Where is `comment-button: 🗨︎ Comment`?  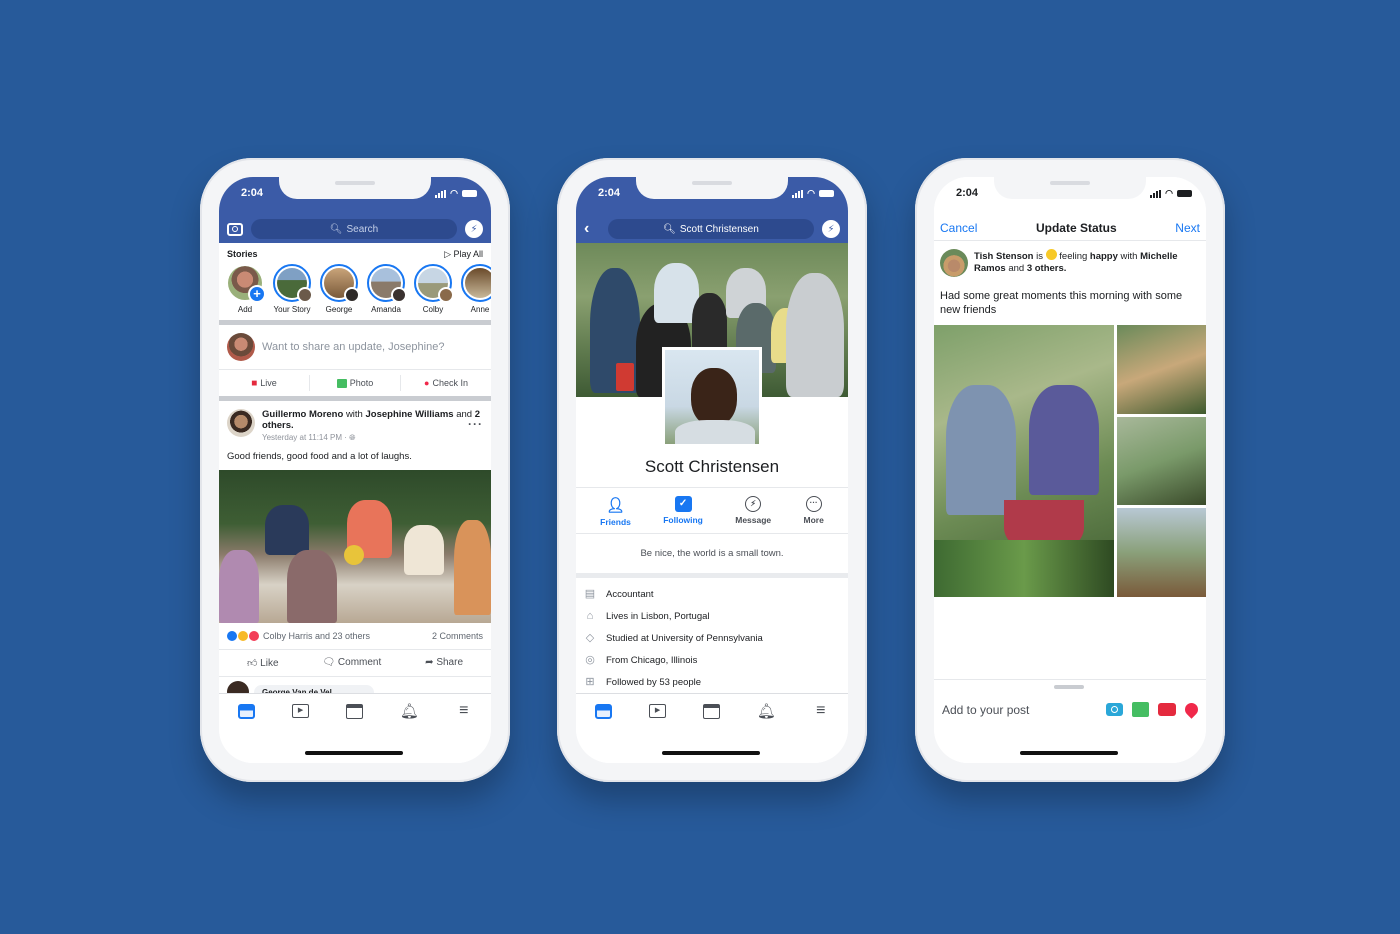
comment-button: 🗨︎ Comment is located at coordinates (351, 663).